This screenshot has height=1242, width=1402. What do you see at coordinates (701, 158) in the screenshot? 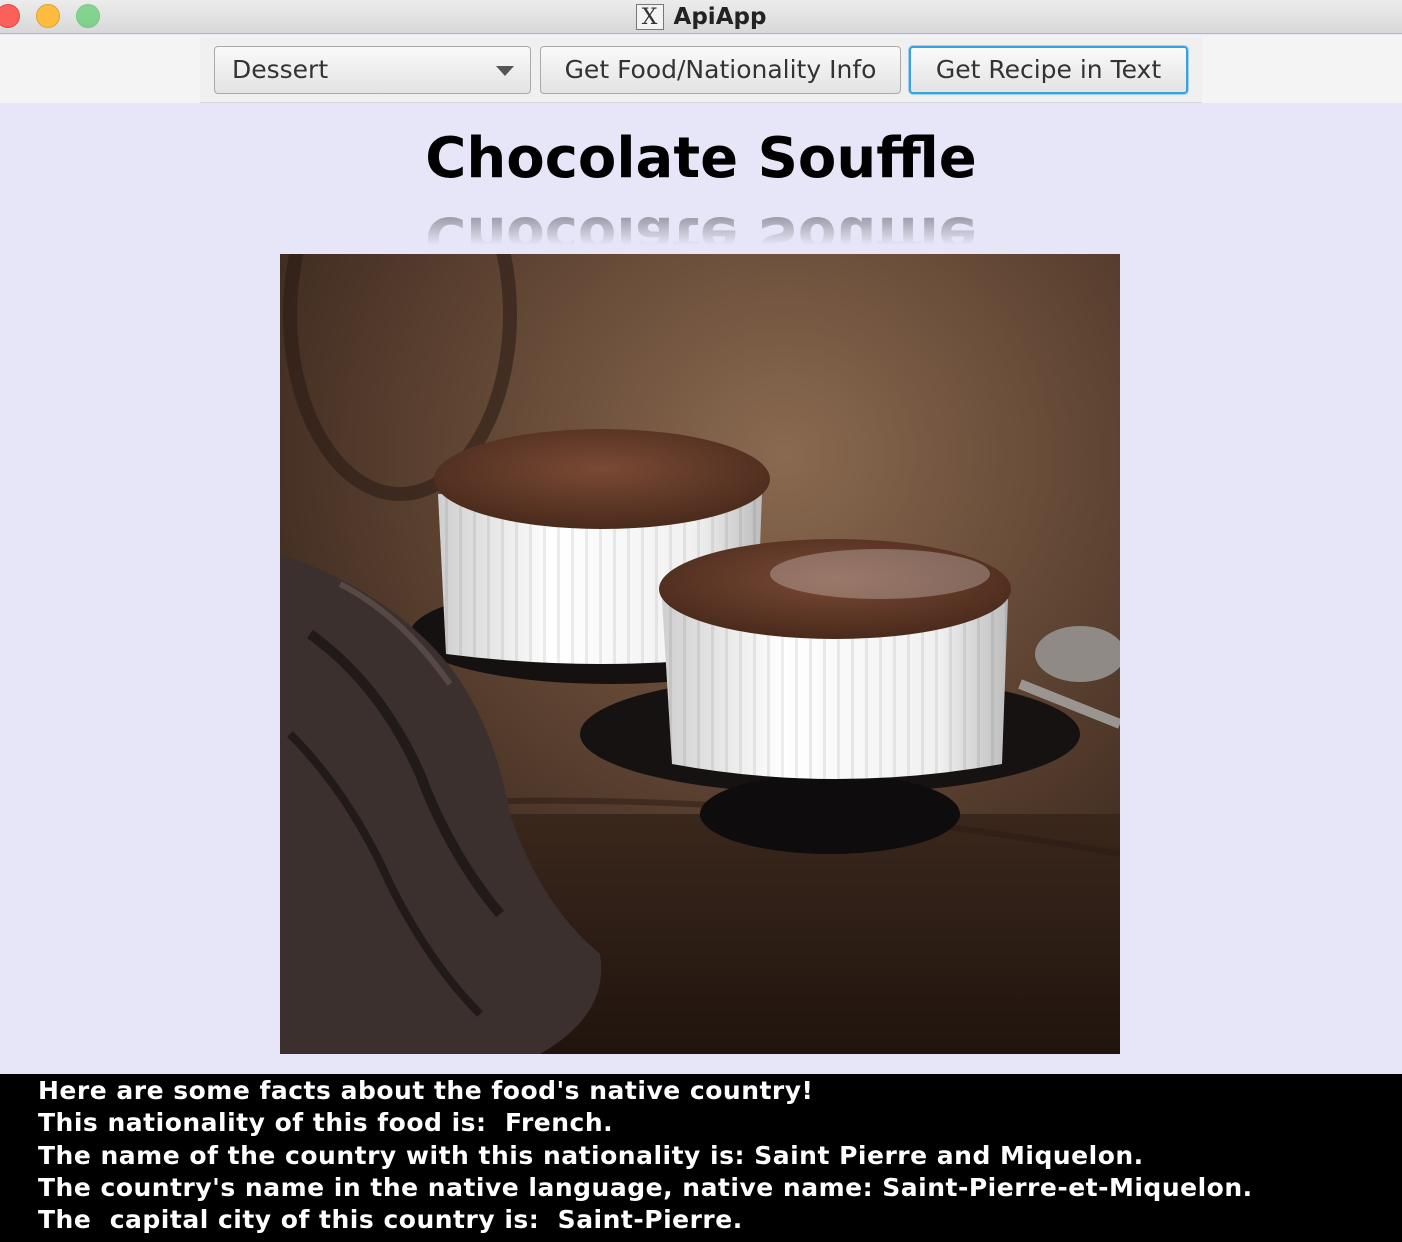
I see `food-title: Chocolate Souffle` at bounding box center [701, 158].